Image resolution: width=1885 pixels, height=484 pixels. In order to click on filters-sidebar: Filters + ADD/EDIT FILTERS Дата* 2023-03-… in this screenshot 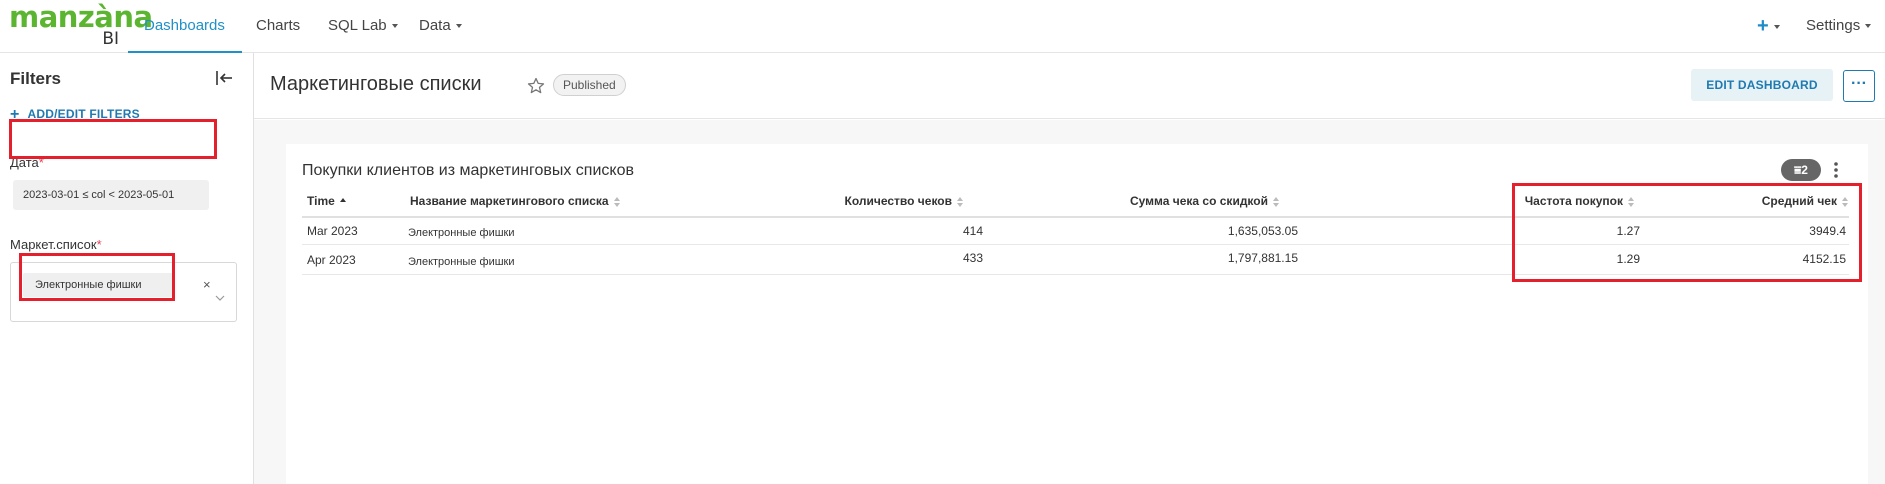, I will do `click(127, 268)`.